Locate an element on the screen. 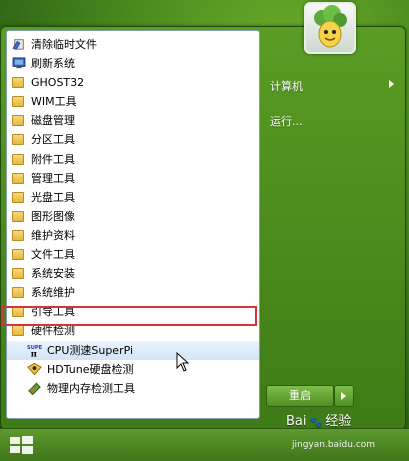 This screenshot has width=409, height=461. program-item-label: 系统维护 is located at coordinates (53, 293).